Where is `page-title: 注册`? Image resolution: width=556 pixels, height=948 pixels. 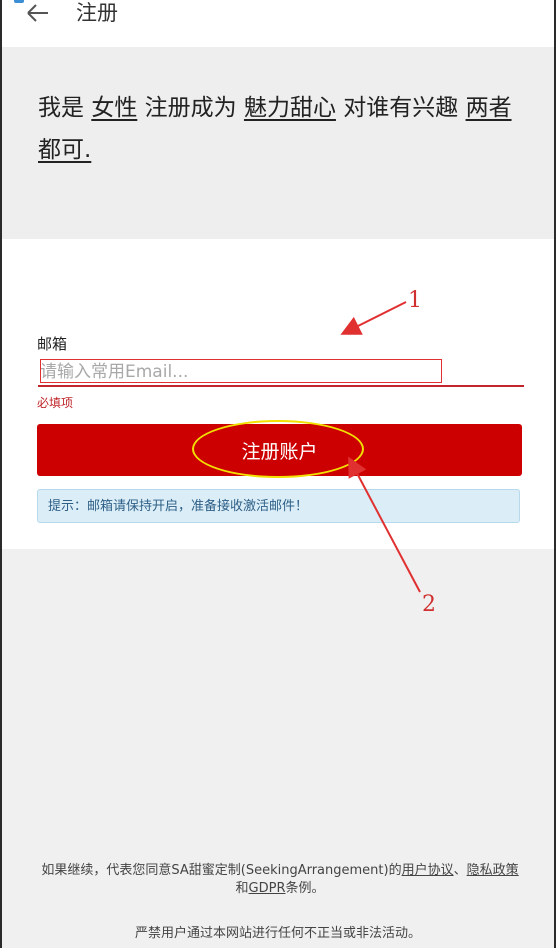 page-title: 注册 is located at coordinates (97, 13).